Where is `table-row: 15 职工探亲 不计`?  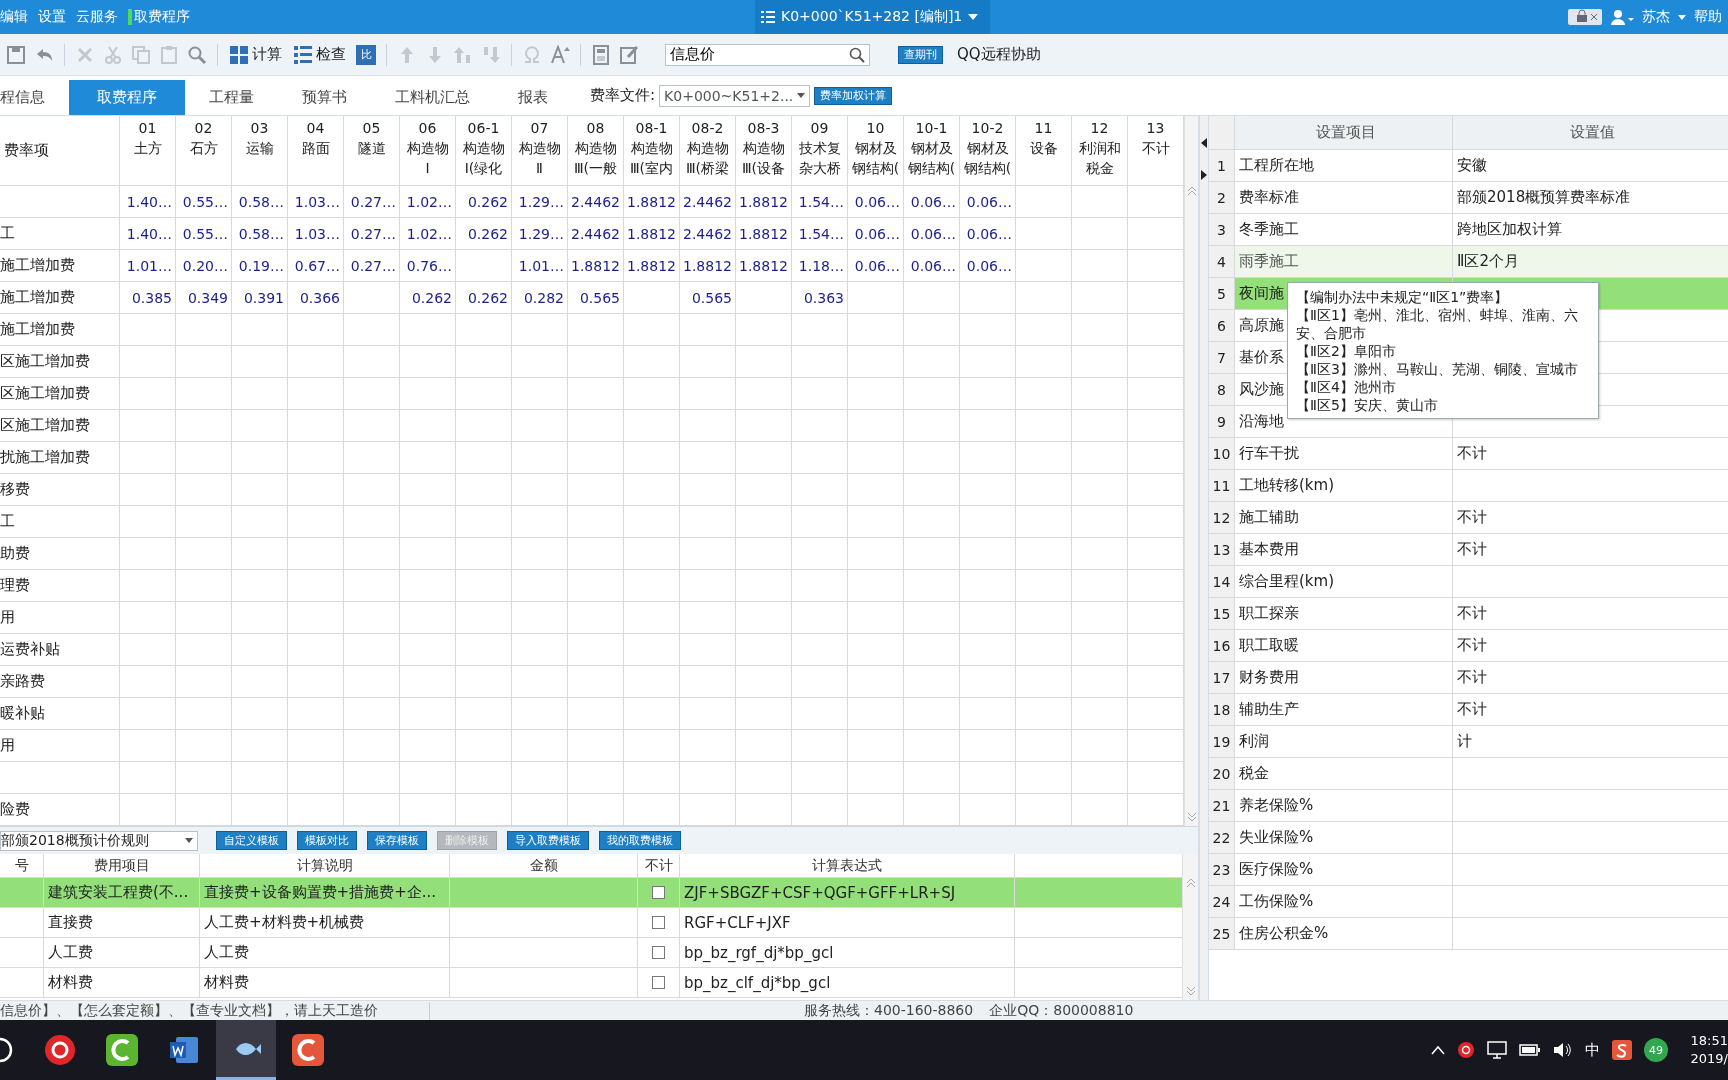 table-row: 15 职工探亲 不计 is located at coordinates (1468, 614).